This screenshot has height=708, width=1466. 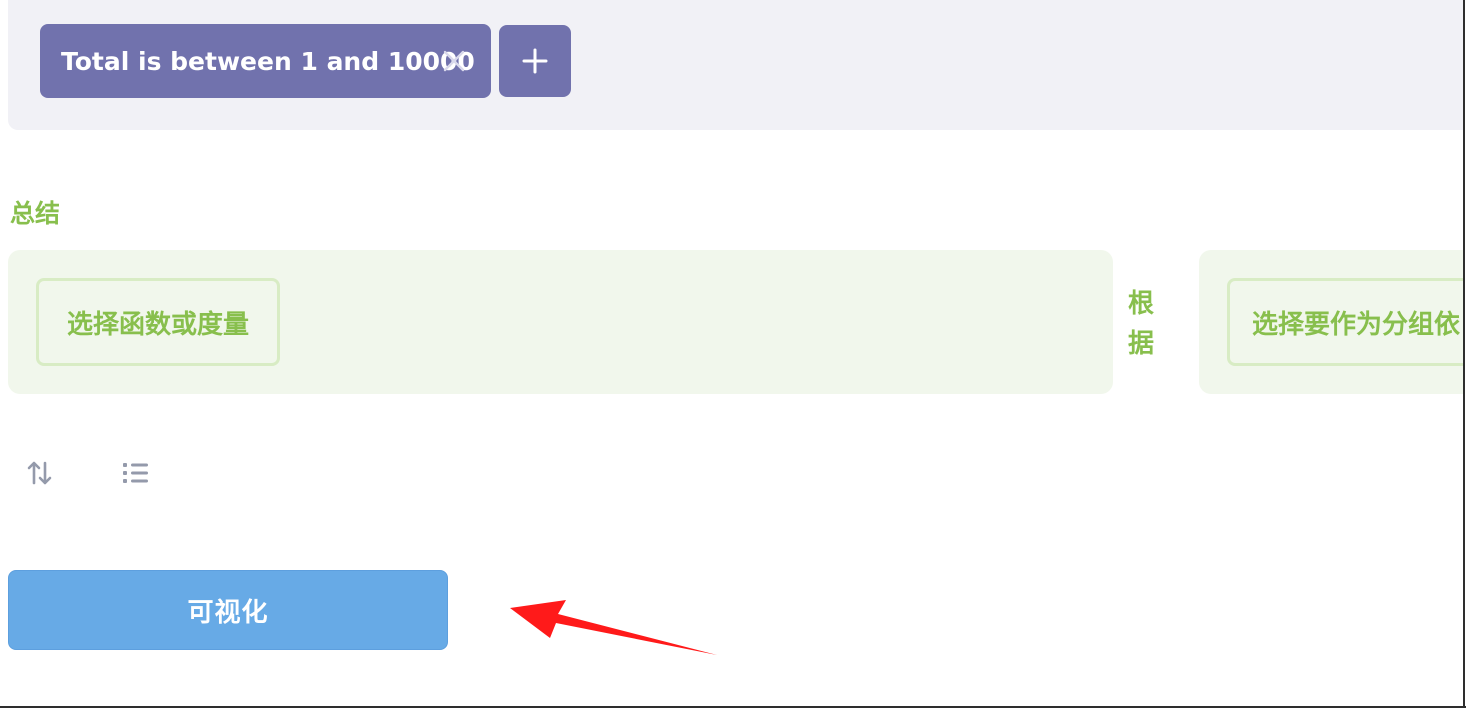 What do you see at coordinates (40, 475) in the screenshot?
I see `sort-icon` at bounding box center [40, 475].